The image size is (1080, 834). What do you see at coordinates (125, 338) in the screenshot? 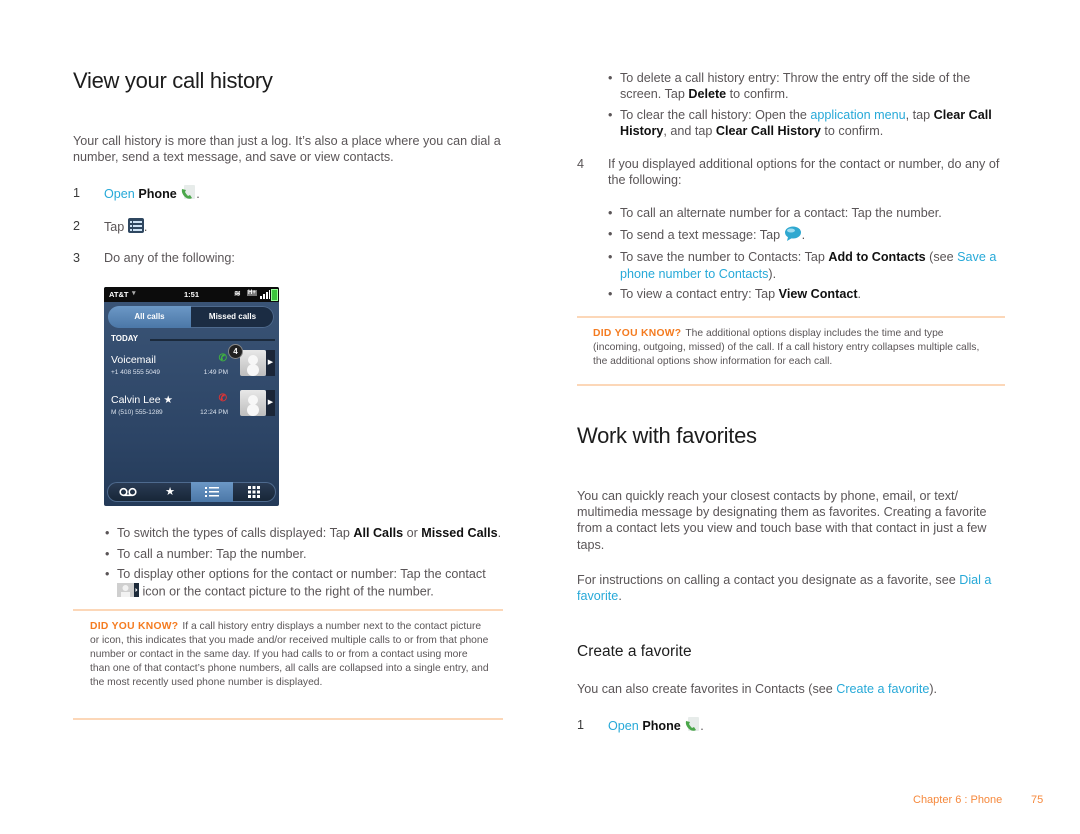
I see `section-header-today: TODAY` at bounding box center [125, 338].